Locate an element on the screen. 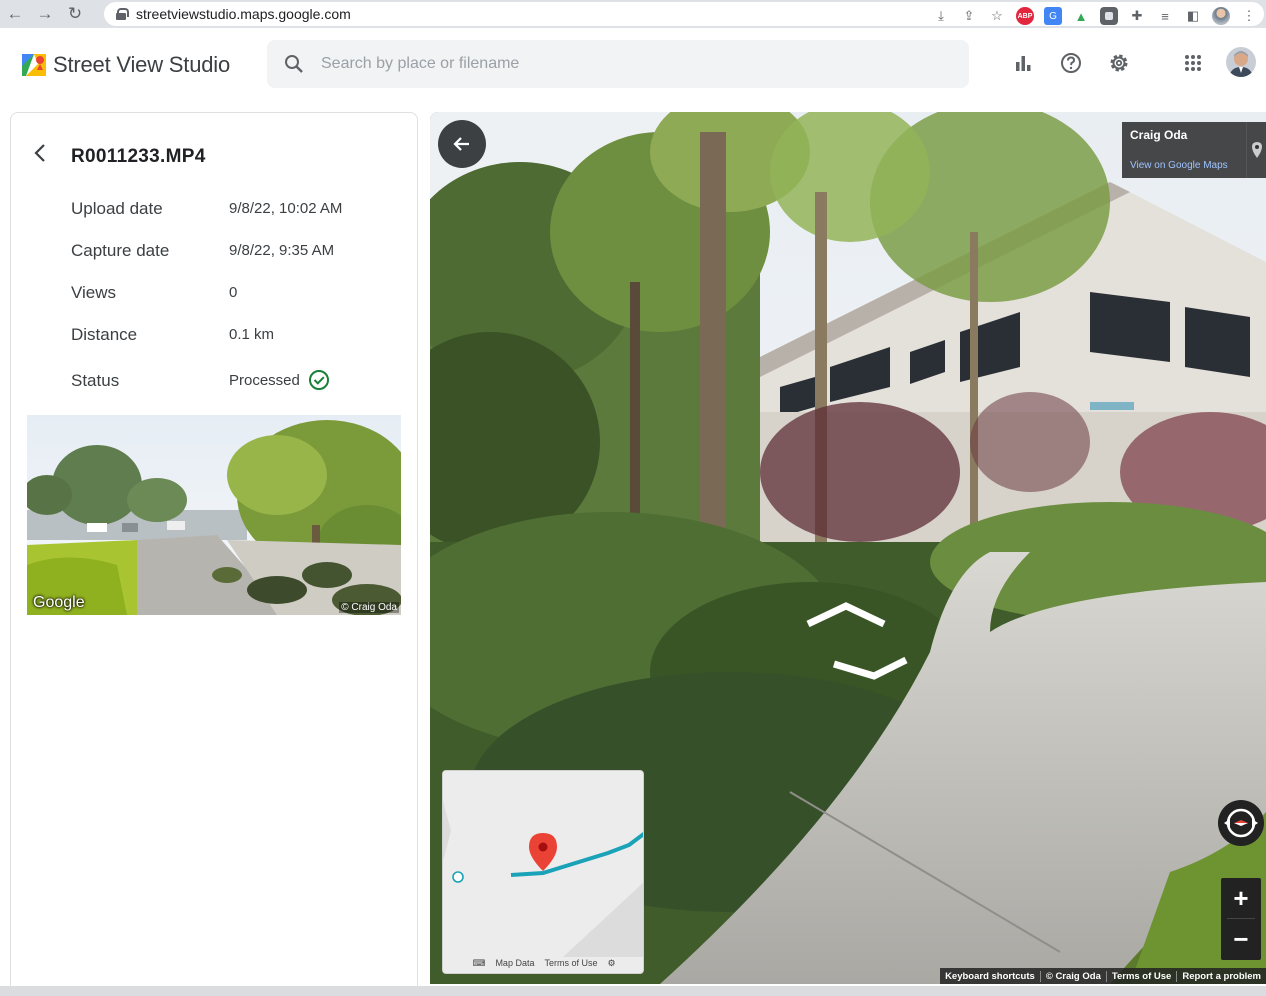 This screenshot has height=996, width=1266. panorama-thumbnail: Google © Craig Oda is located at coordinates (214, 515).